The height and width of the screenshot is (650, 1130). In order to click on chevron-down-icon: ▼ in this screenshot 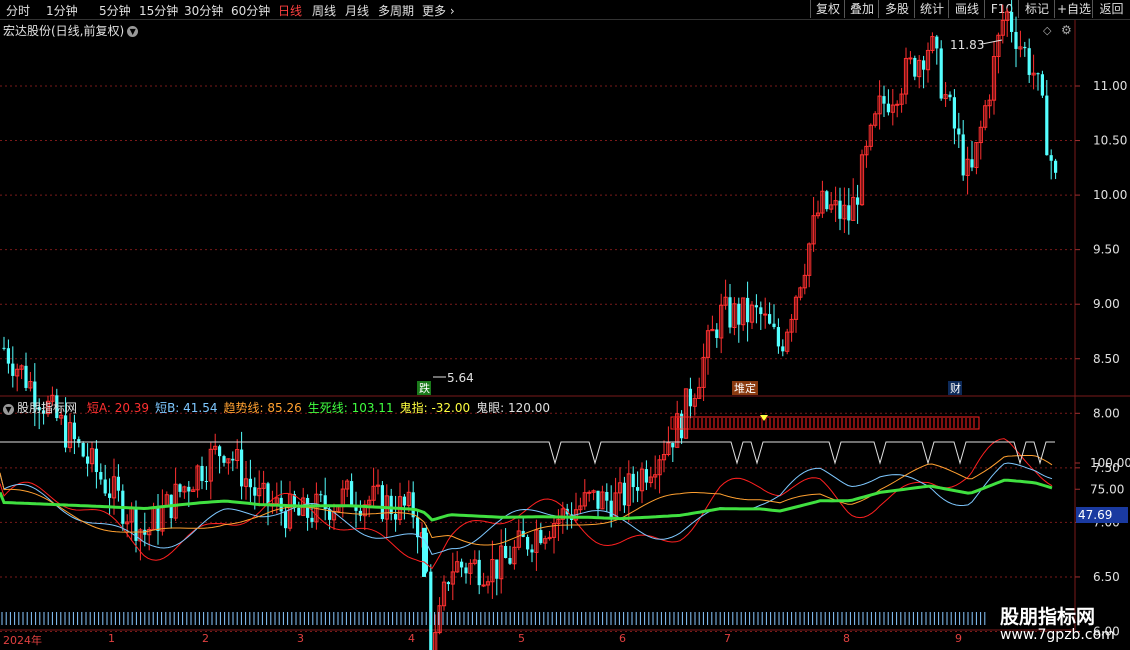, I will do `click(8, 409)`.